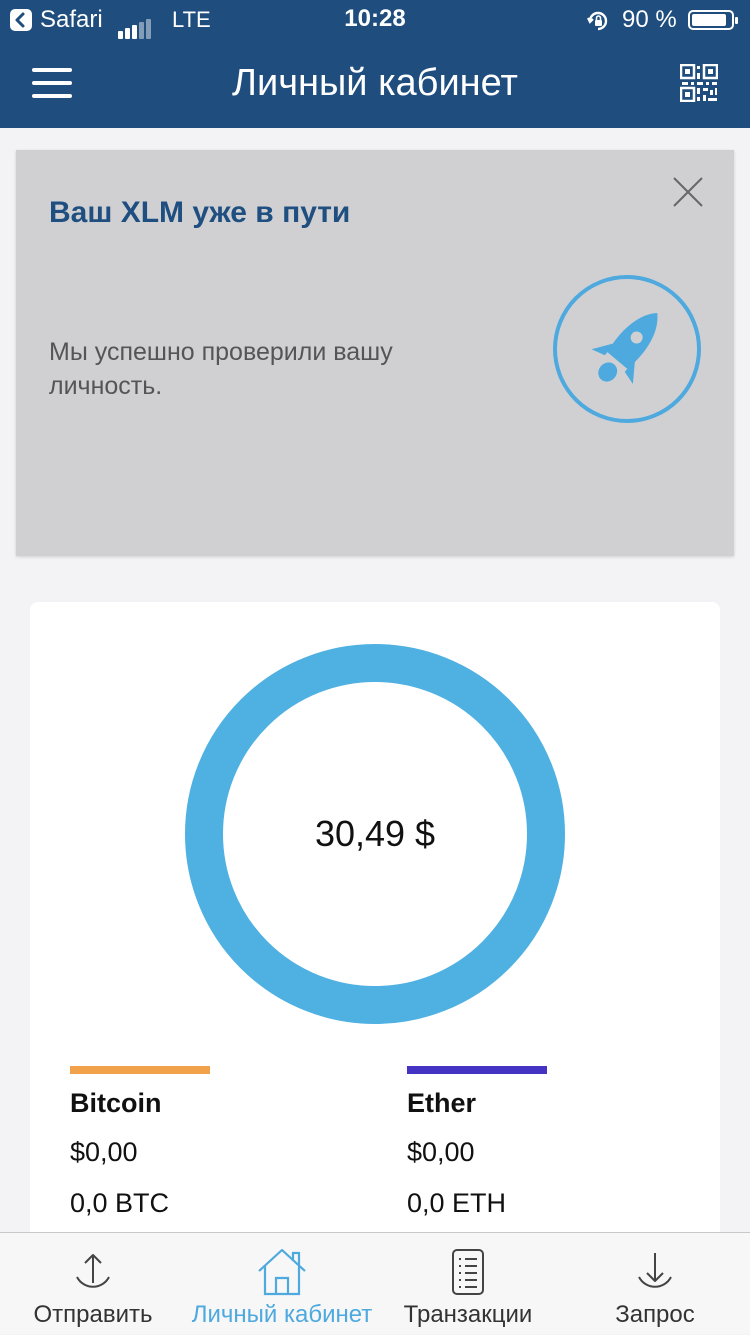 Image resolution: width=750 pixels, height=1335 pixels. What do you see at coordinates (627, 349) in the screenshot?
I see `rocket-icon` at bounding box center [627, 349].